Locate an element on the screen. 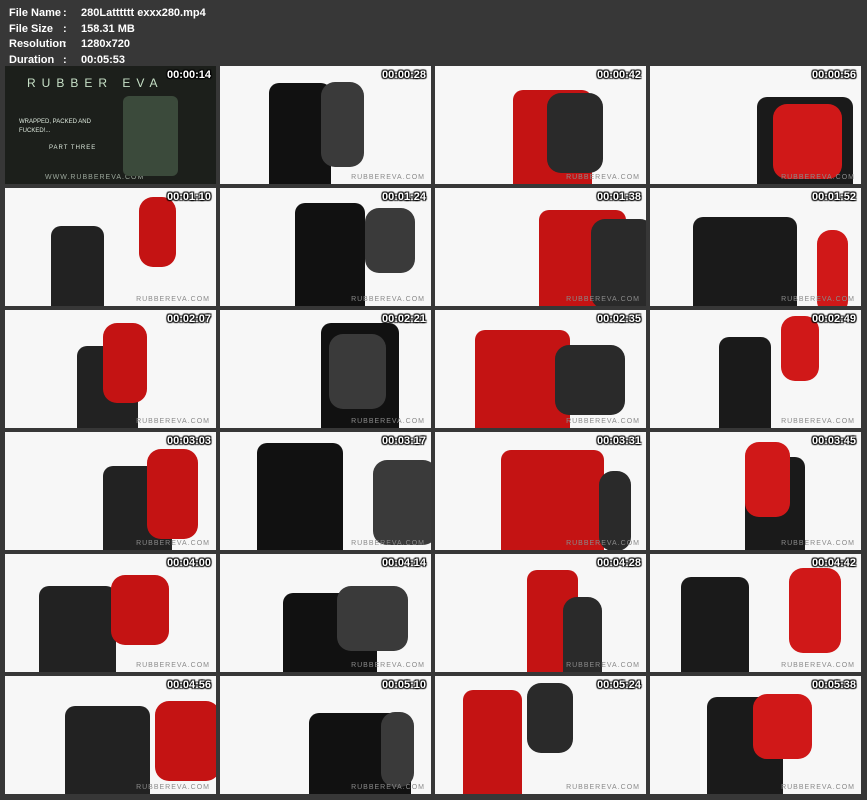 This screenshot has width=867, height=800. thumbnail-timestamp: 00:00:56 is located at coordinates (833, 75).